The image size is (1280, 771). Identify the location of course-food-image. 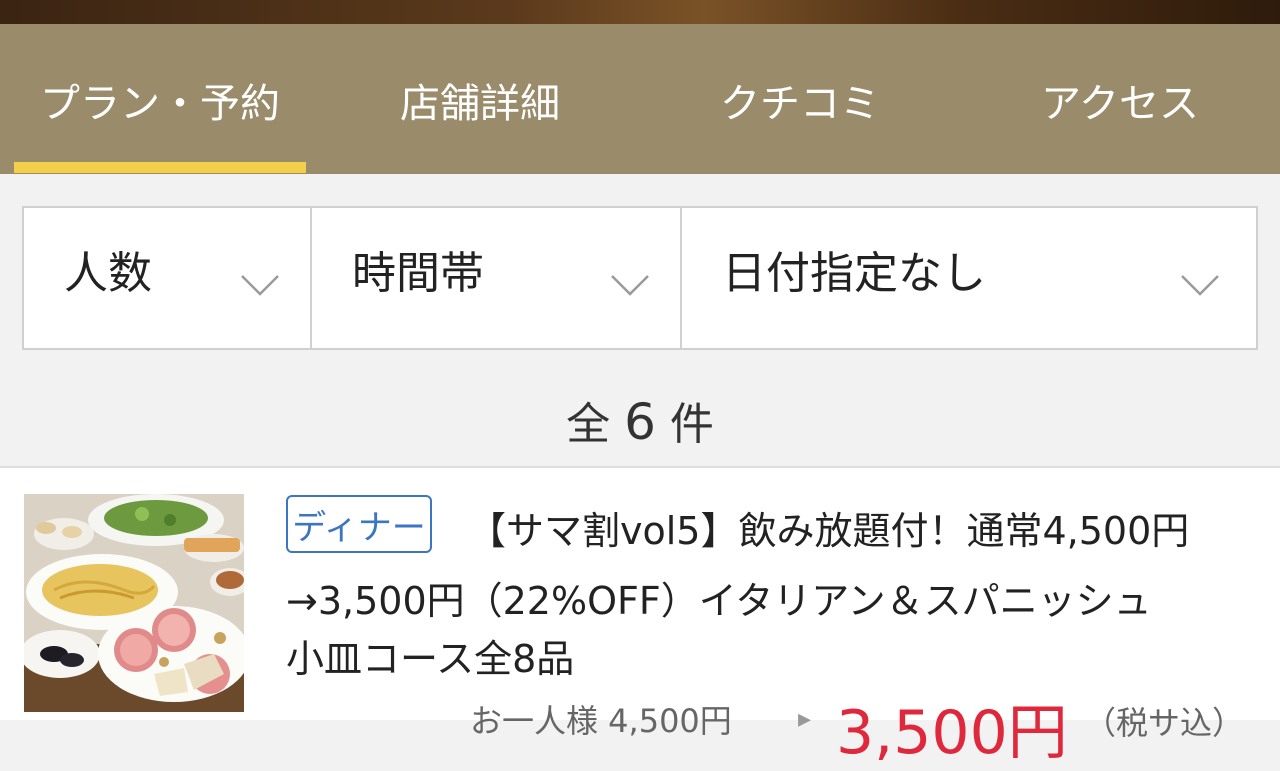
(134, 603).